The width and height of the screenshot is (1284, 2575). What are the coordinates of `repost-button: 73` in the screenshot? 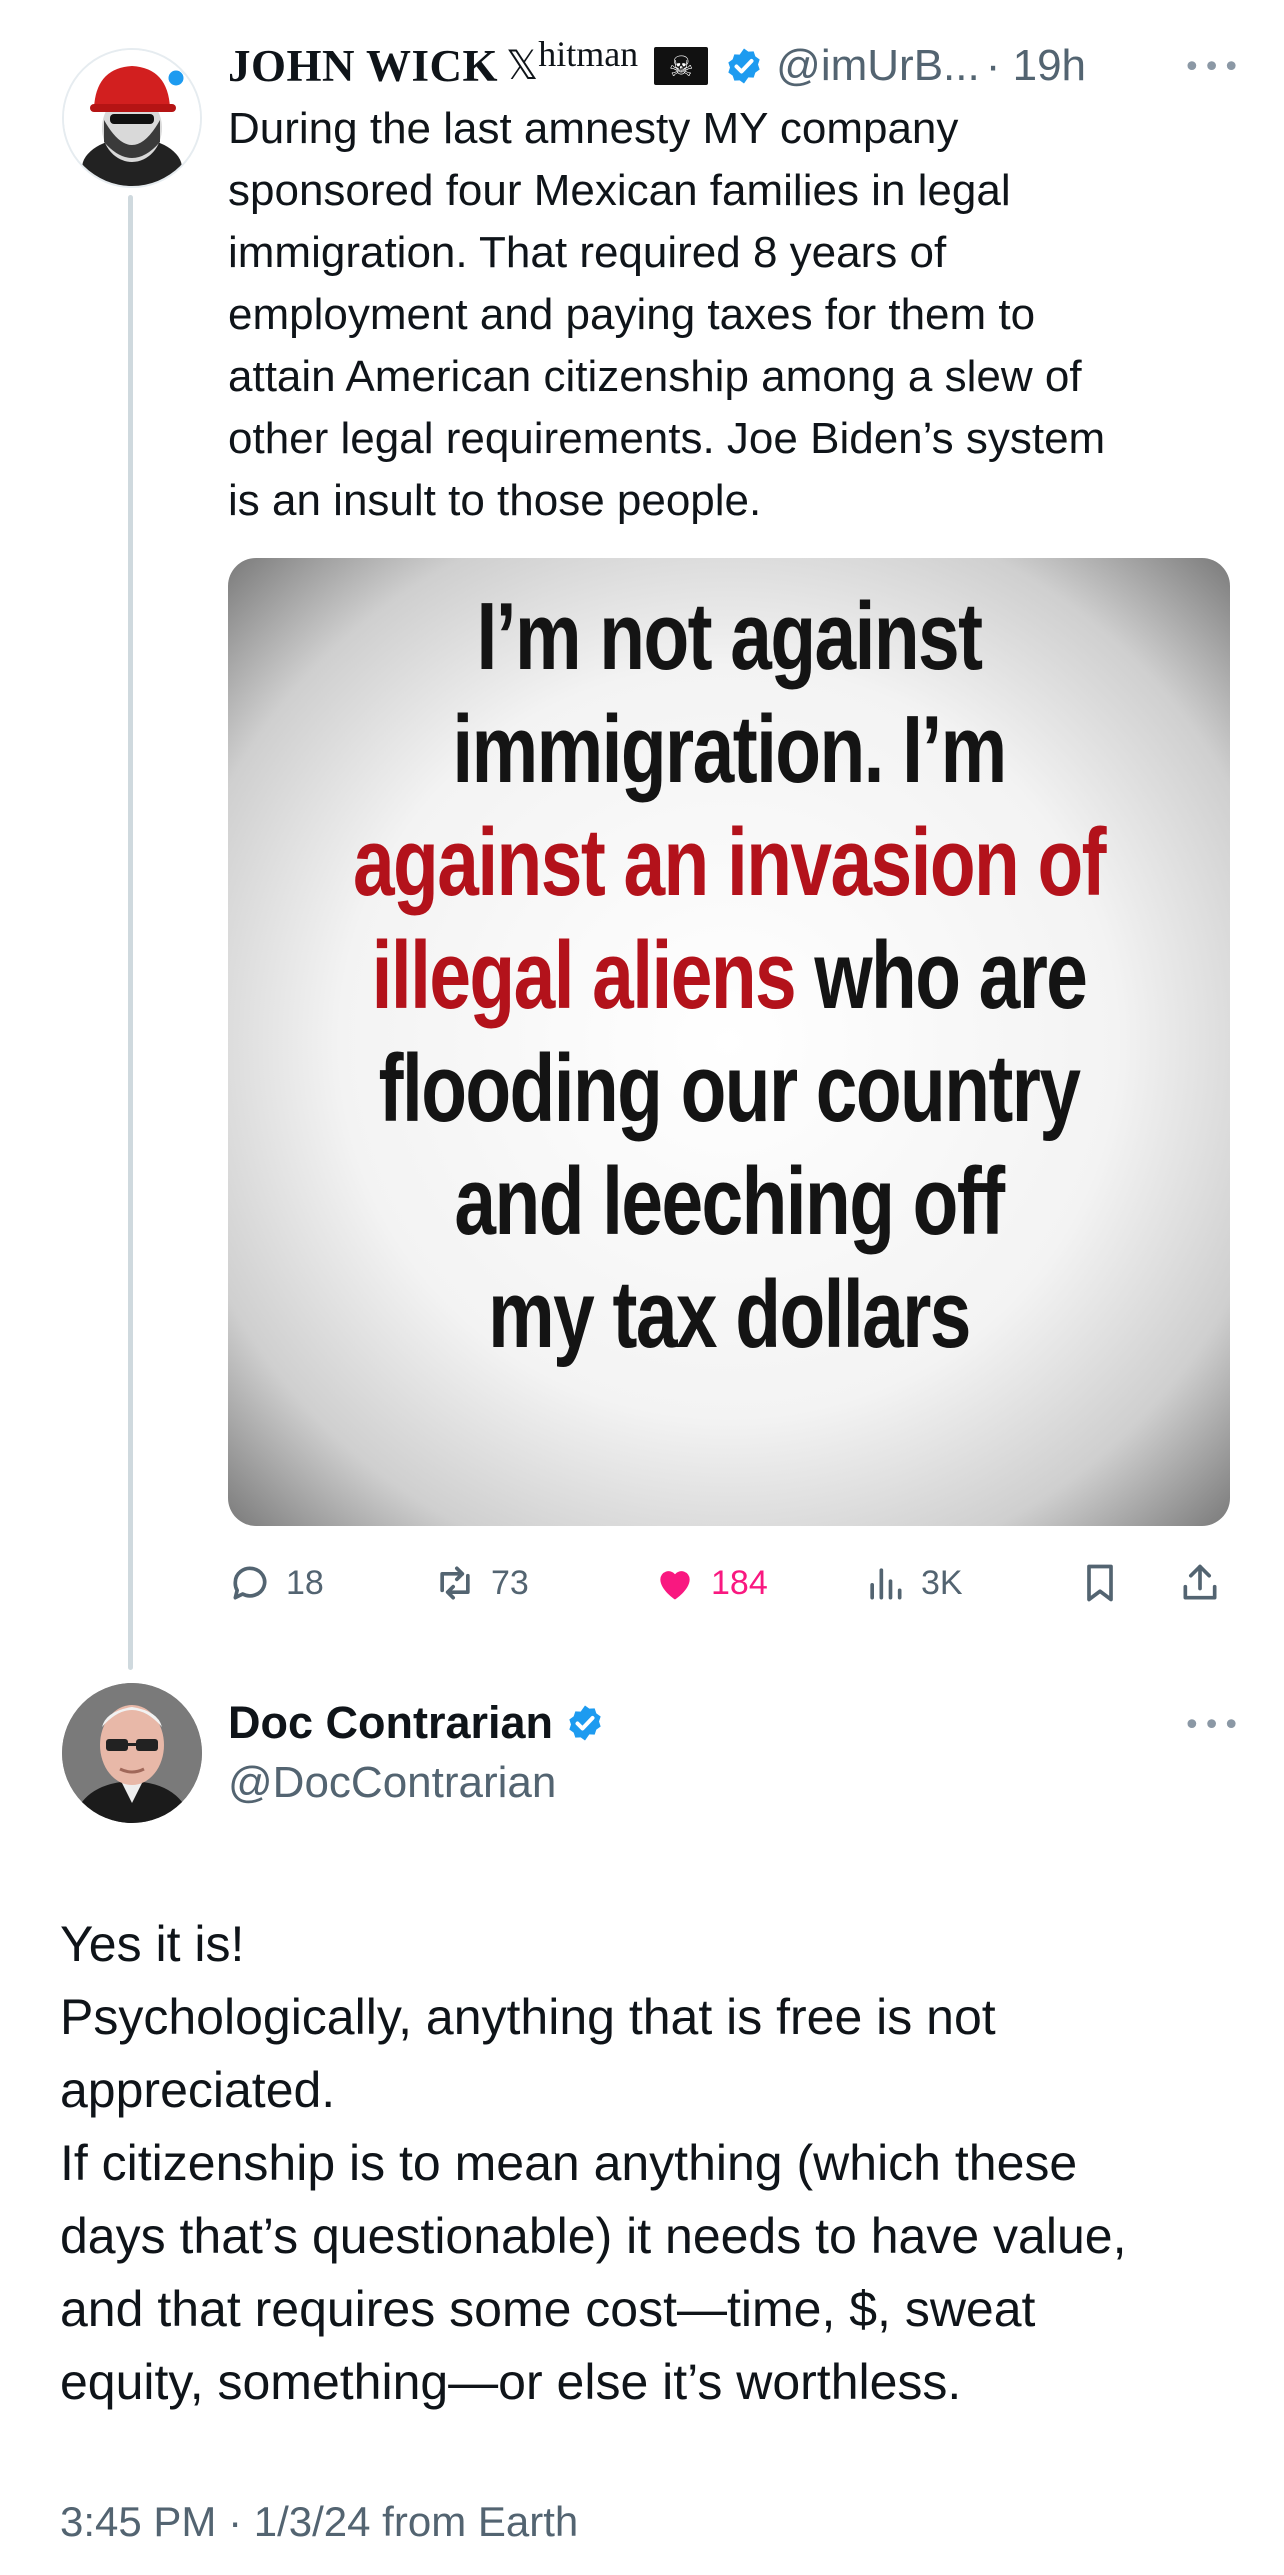 It's located at (481, 1583).